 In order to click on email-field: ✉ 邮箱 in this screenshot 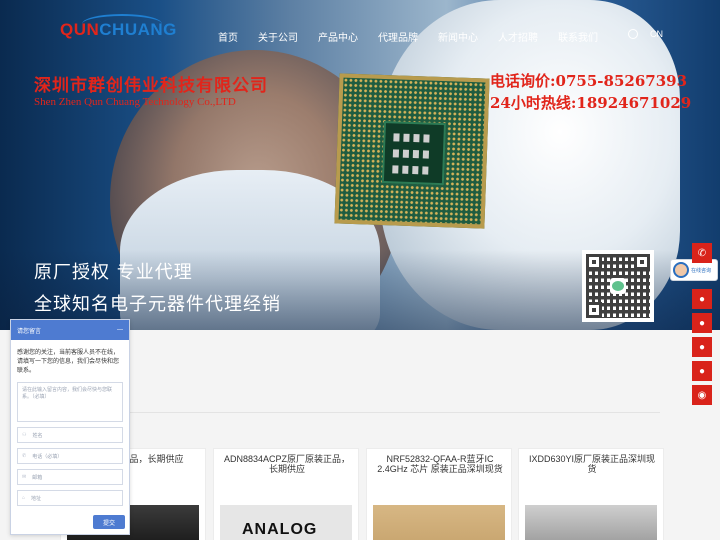, I will do `click(70, 477)`.